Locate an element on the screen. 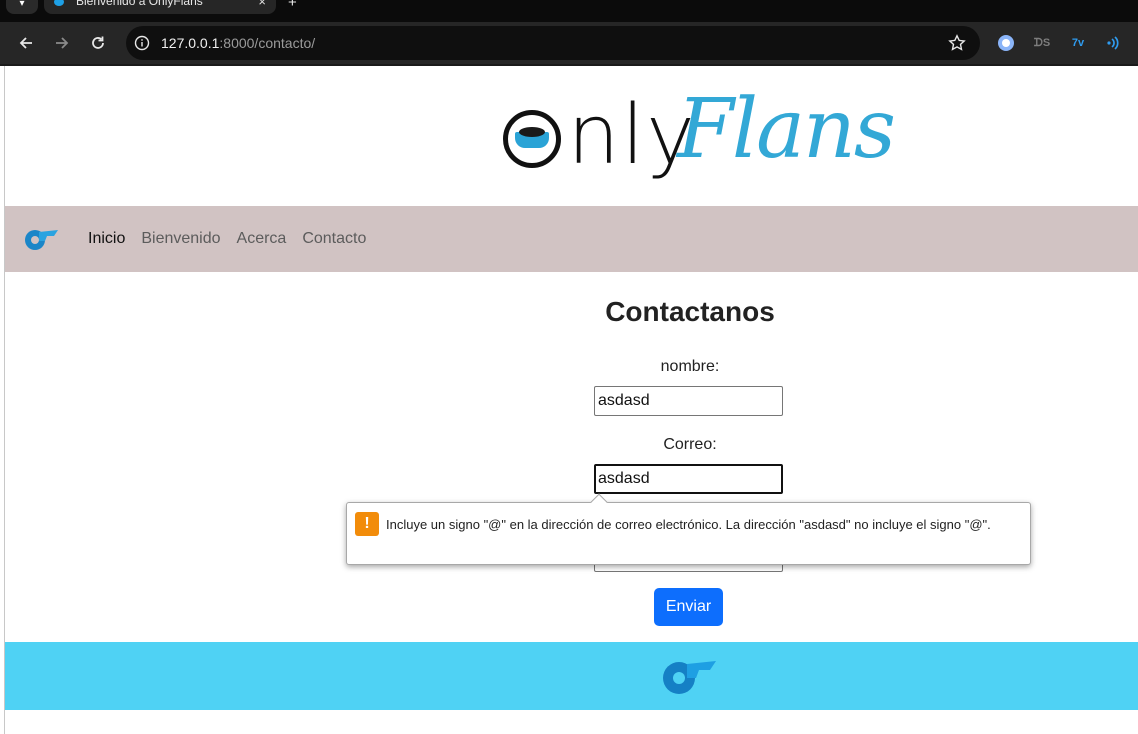 This screenshot has width=1138, height=734. nav-item-acerca: Acerca is located at coordinates (262, 239).